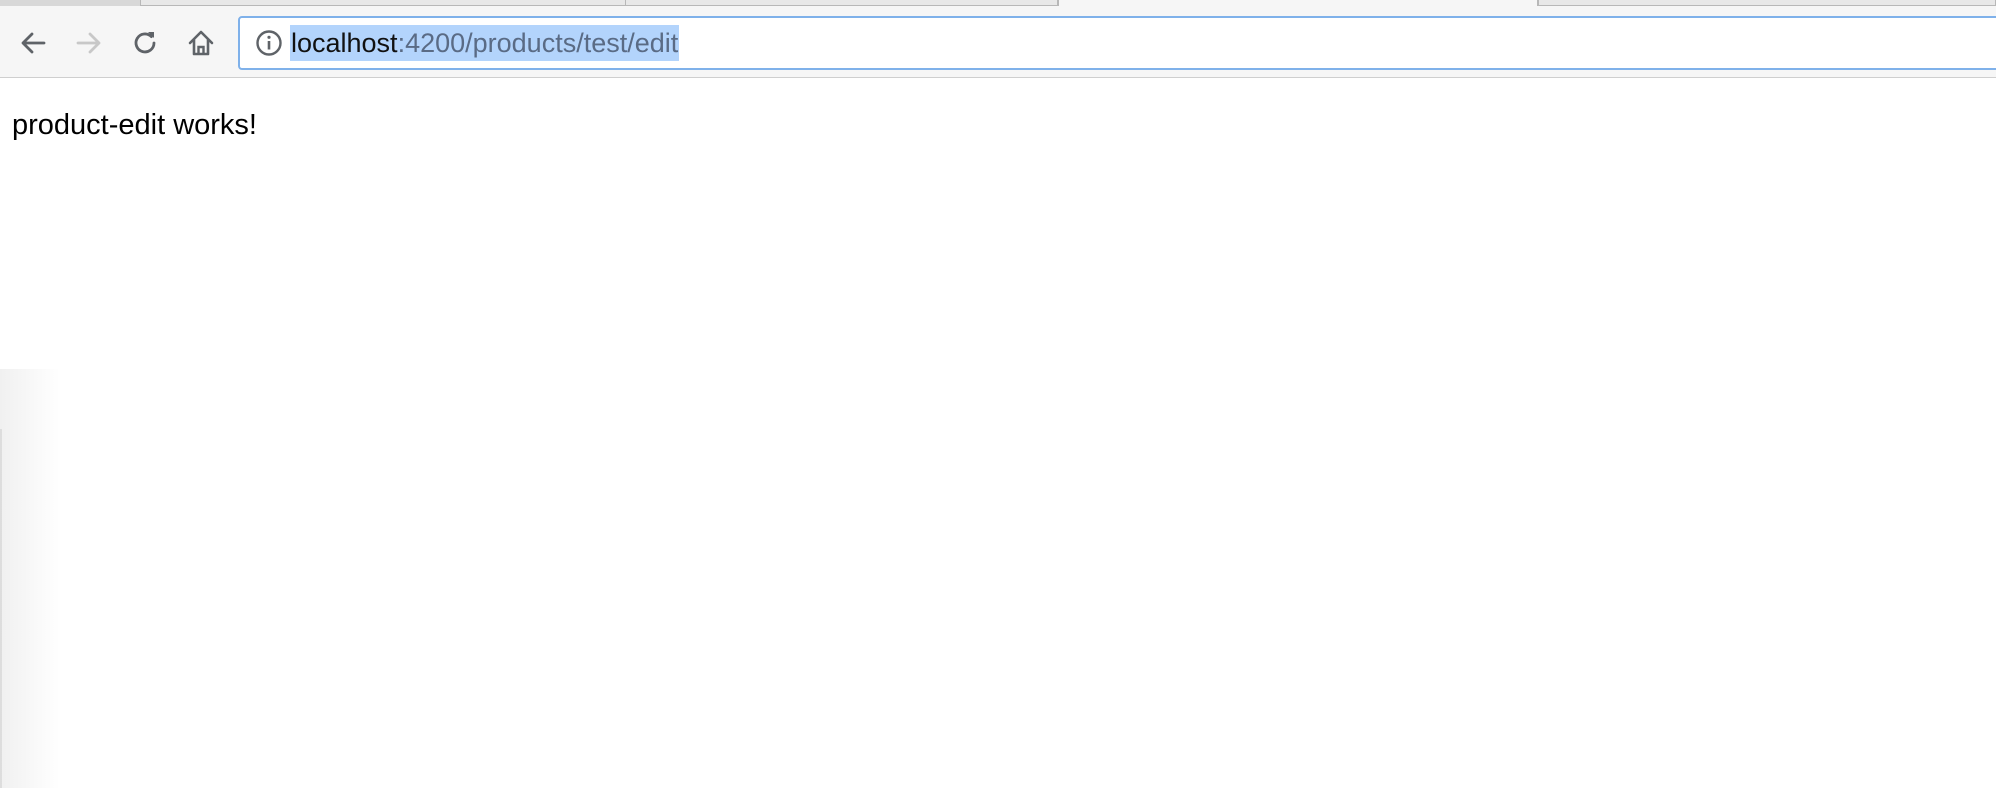 This screenshot has width=1996, height=788. I want to click on page-body-text: product-edit works!, so click(134, 125).